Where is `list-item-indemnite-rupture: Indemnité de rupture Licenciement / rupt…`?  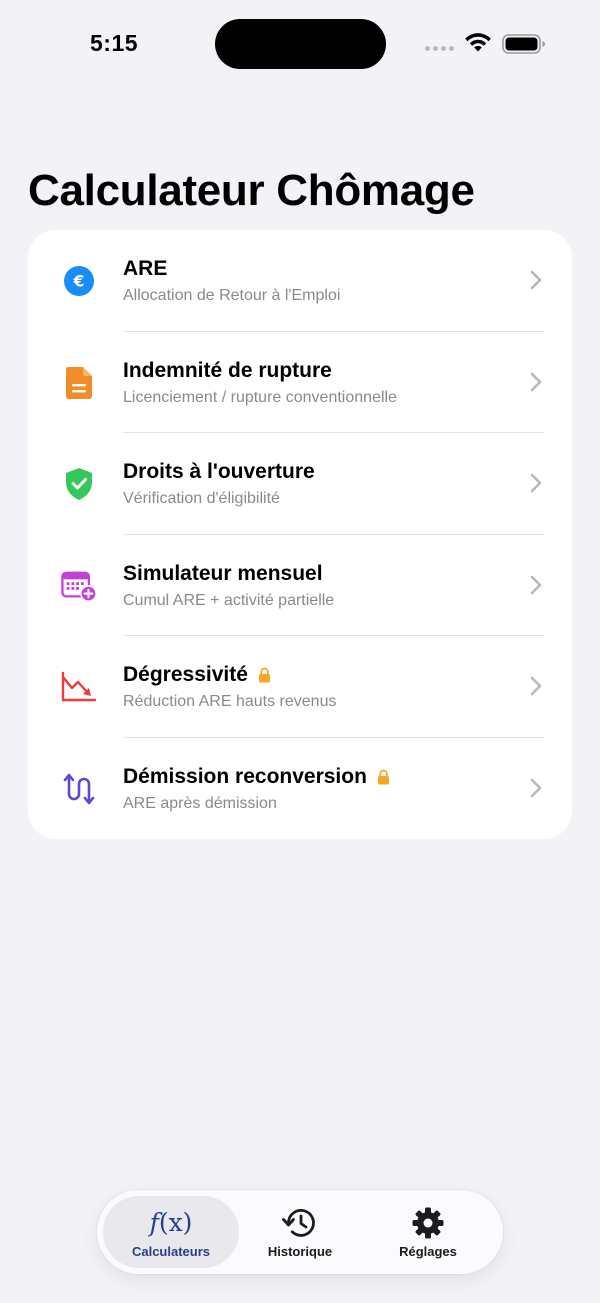 list-item-indemnite-rupture: Indemnité de rupture Licenciement / rupt… is located at coordinates (300, 382).